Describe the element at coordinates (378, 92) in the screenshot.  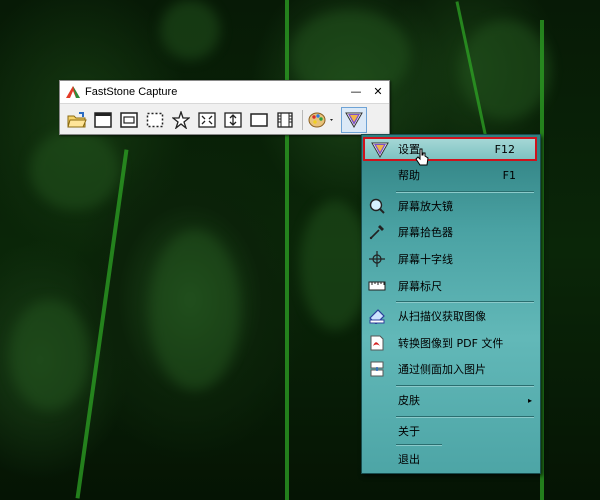
I see `close-button: ✕` at that location.